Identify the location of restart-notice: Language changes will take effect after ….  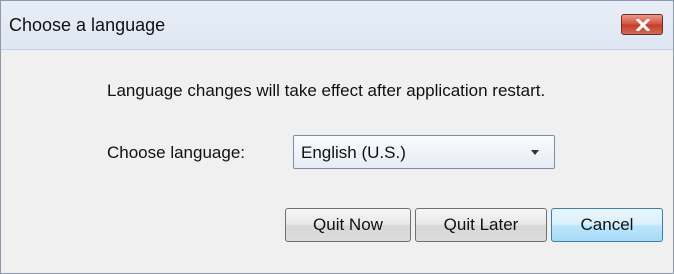
(326, 90).